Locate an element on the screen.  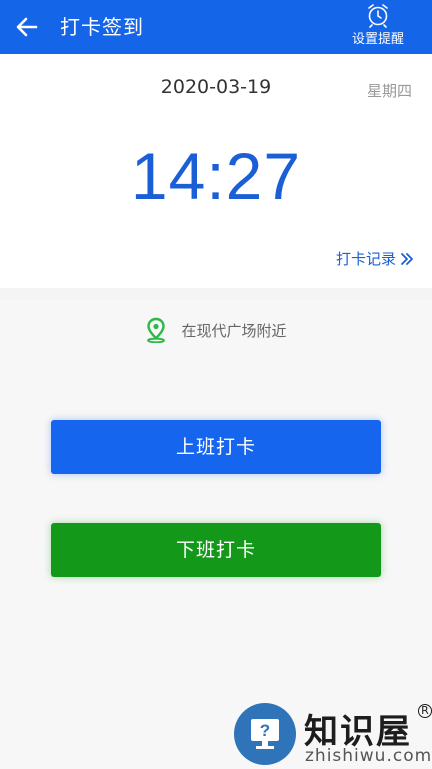
section-divider is located at coordinates (216, 294).